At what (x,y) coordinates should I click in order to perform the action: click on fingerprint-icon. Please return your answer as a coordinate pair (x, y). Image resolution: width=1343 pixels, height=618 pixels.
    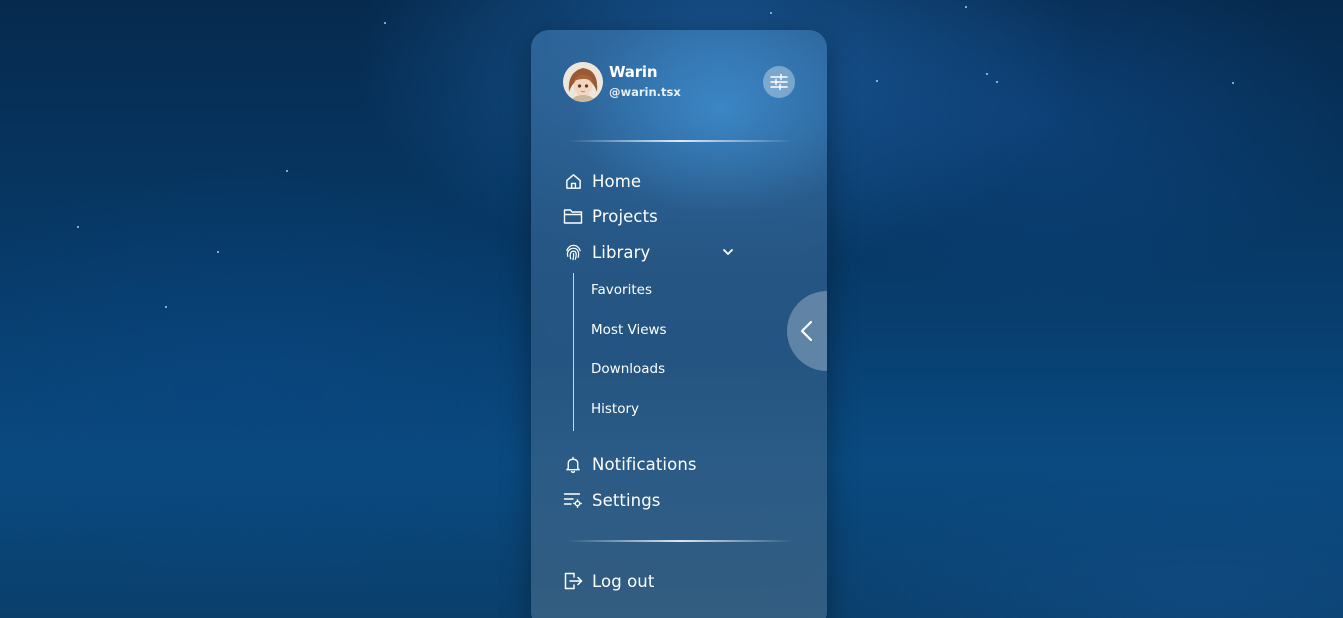
    Looking at the image, I should click on (573, 252).